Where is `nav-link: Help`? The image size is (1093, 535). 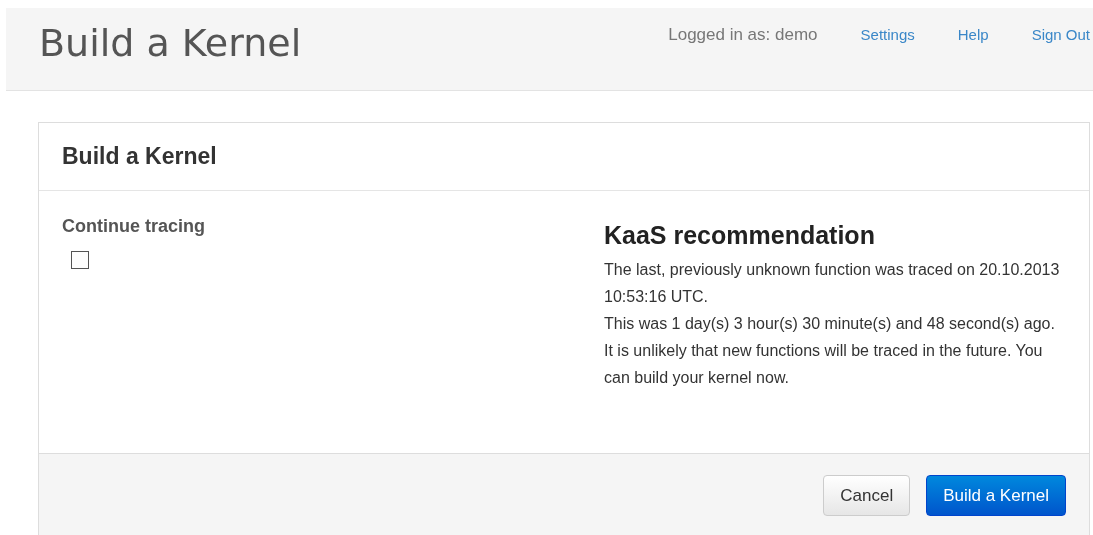 nav-link: Help is located at coordinates (973, 34).